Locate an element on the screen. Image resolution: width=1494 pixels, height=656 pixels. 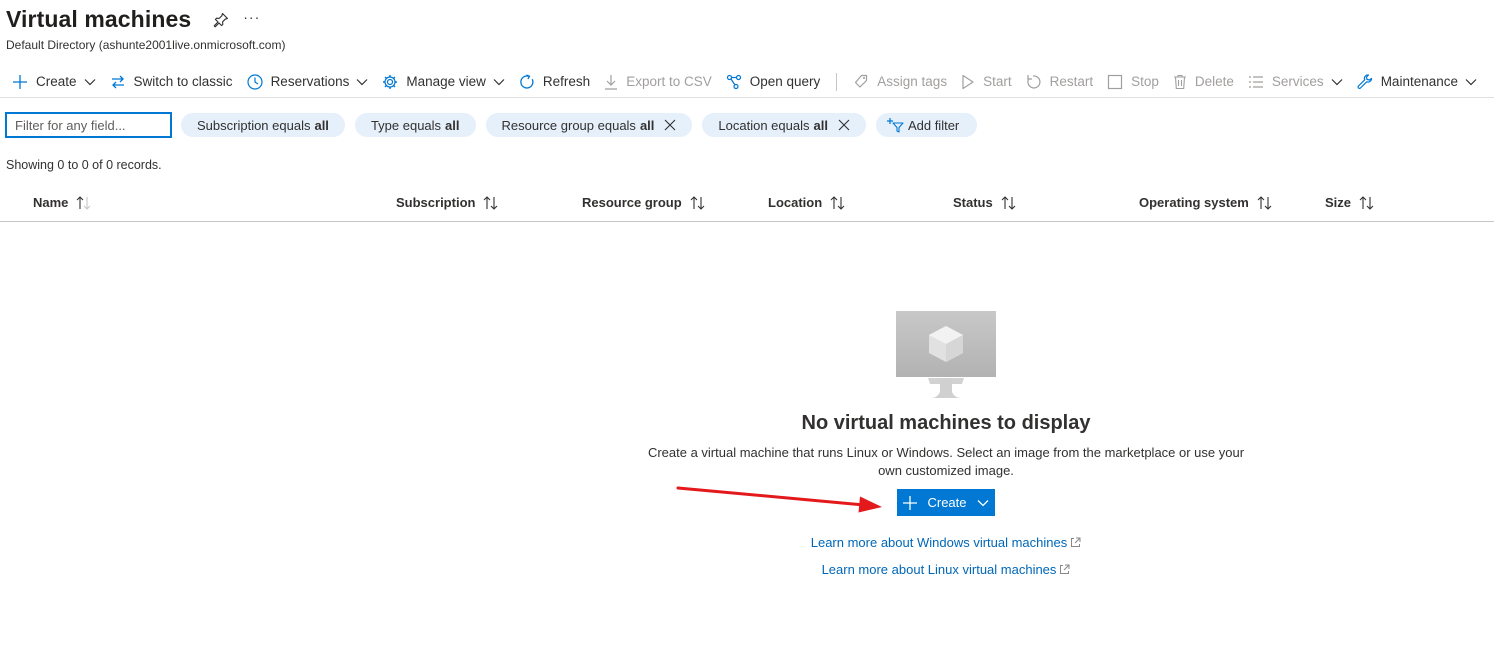
refresh-button: Refresh is located at coordinates (555, 81).